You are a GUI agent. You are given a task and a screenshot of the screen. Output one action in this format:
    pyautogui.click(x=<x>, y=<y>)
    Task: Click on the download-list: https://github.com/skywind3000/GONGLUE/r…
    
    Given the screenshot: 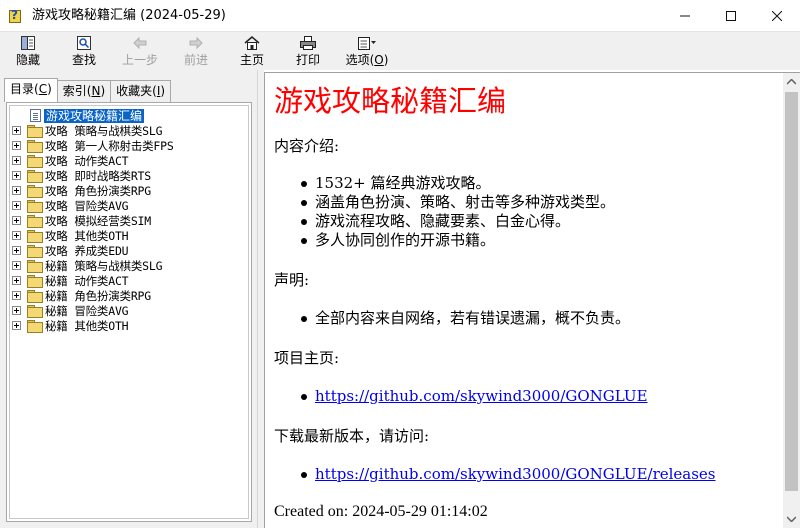 What is the action you would take?
    pyautogui.click(x=540, y=474)
    